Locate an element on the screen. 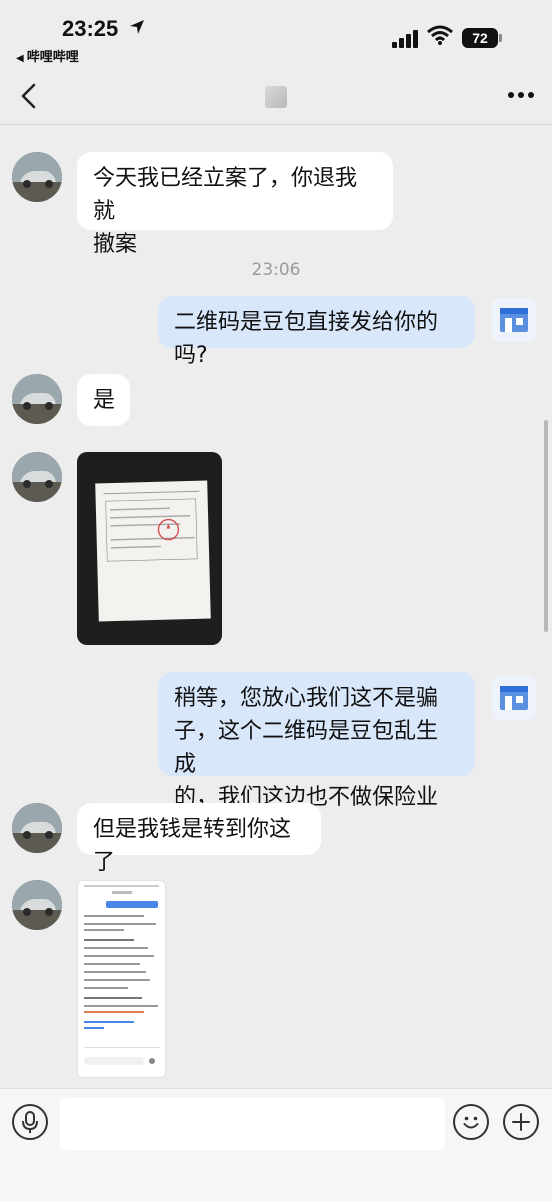 This screenshot has width=552, height=1201. message-line: 子，这个二维码是豆包乱生成 is located at coordinates (306, 748).